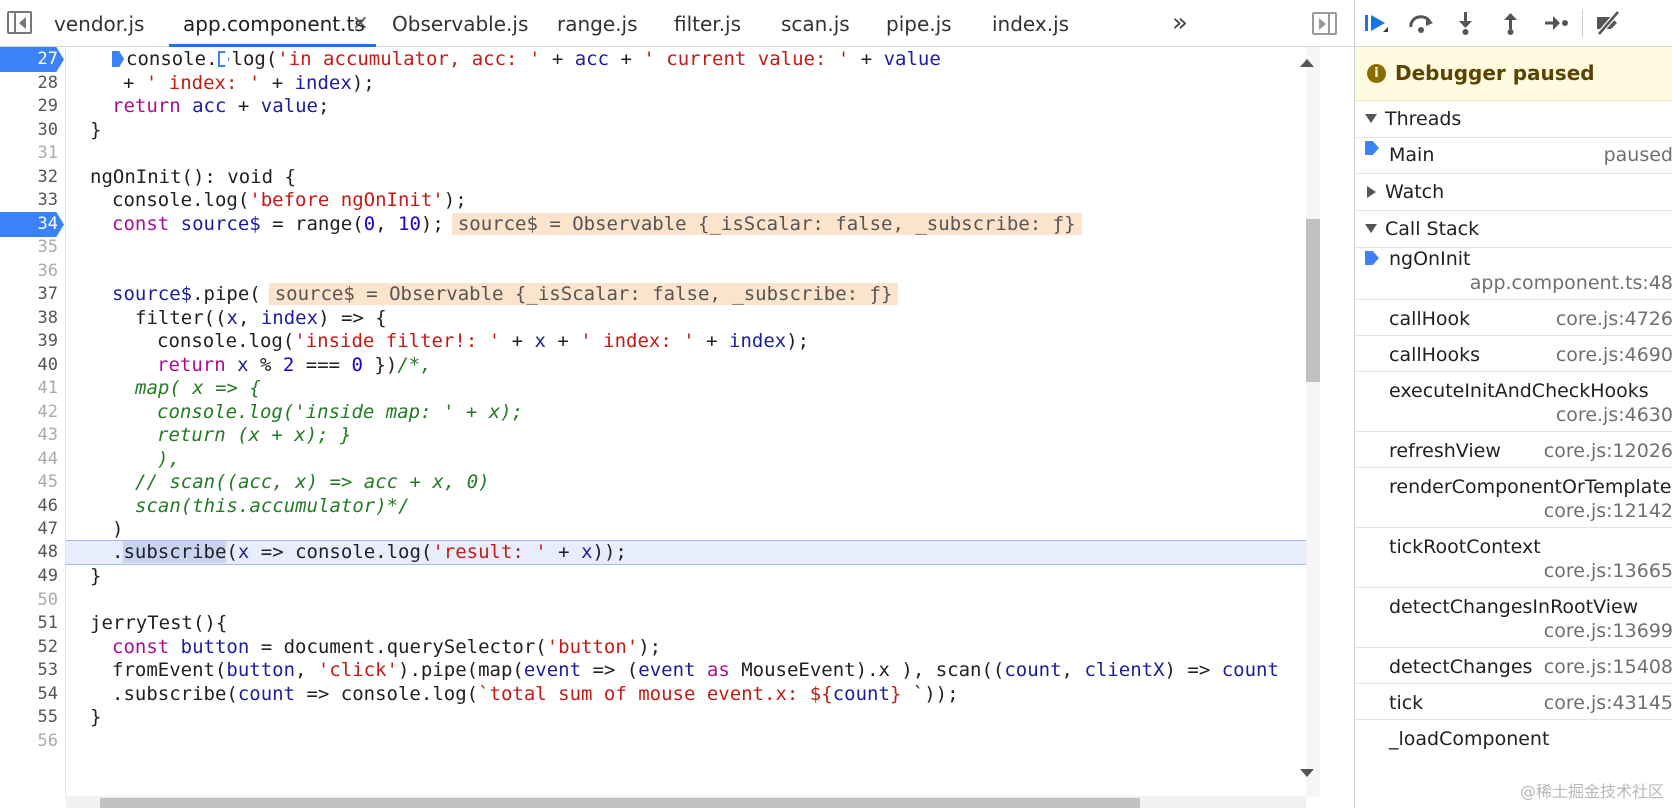 Image resolution: width=1672 pixels, height=808 pixels. I want to click on more-tabs-icon: », so click(1180, 23).